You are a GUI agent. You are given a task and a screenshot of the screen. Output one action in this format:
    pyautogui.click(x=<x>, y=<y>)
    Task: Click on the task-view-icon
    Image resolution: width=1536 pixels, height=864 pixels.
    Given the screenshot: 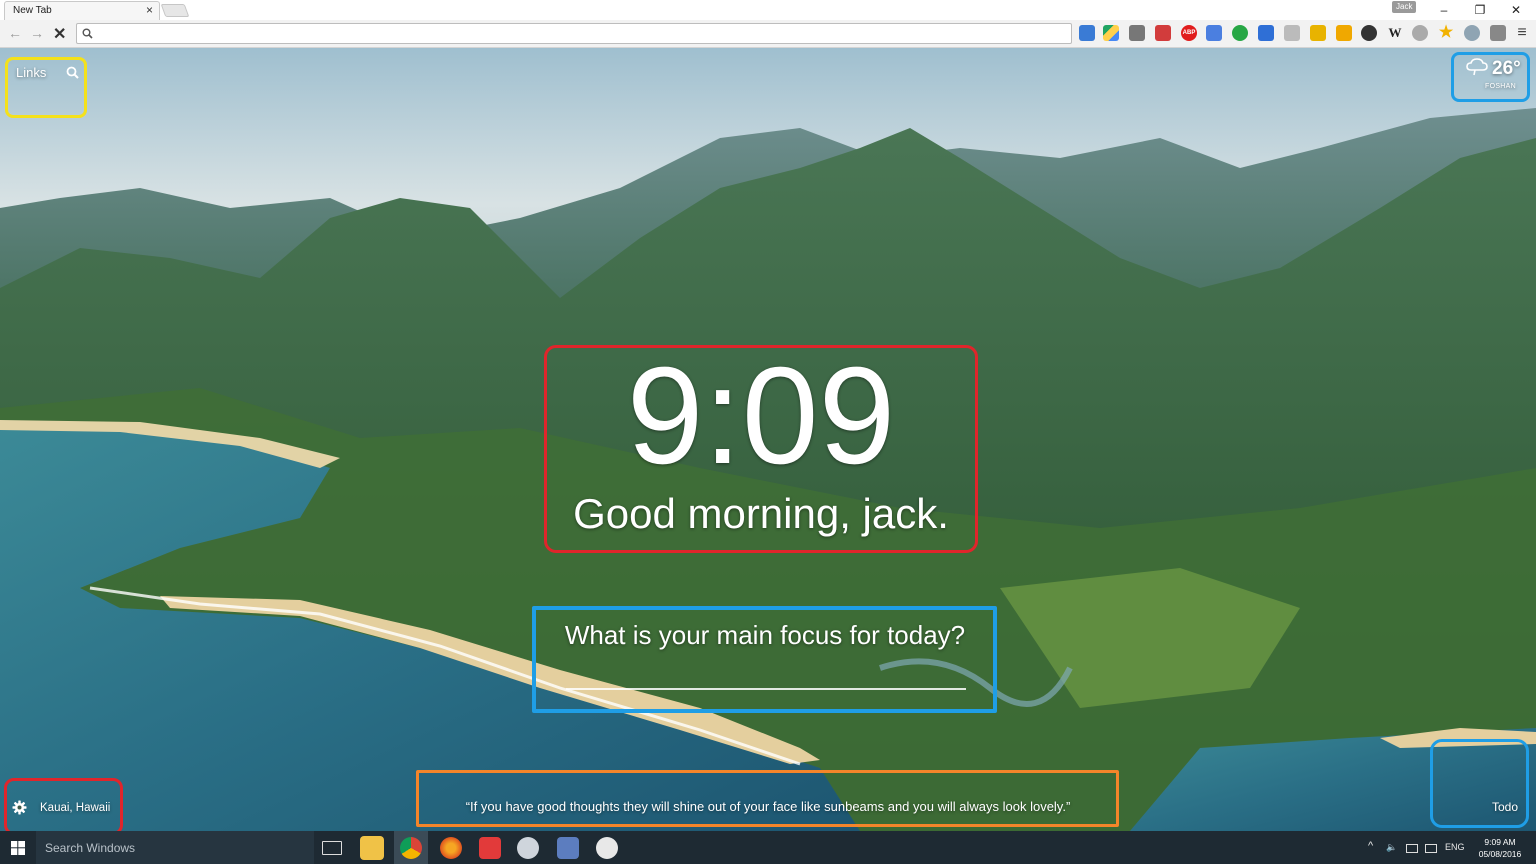 What is the action you would take?
    pyautogui.click(x=332, y=848)
    